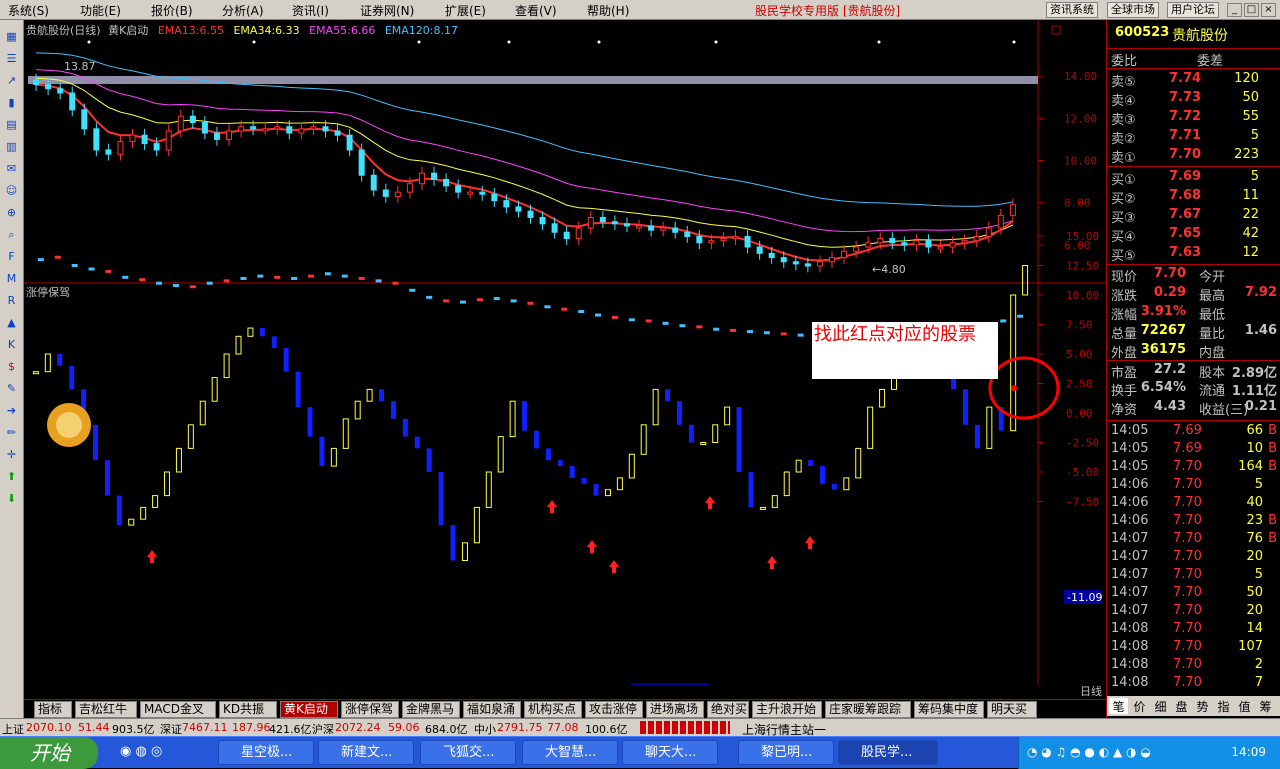  What do you see at coordinates (431, 709) in the screenshot?
I see `formula-tab: 金牌黑马` at bounding box center [431, 709].